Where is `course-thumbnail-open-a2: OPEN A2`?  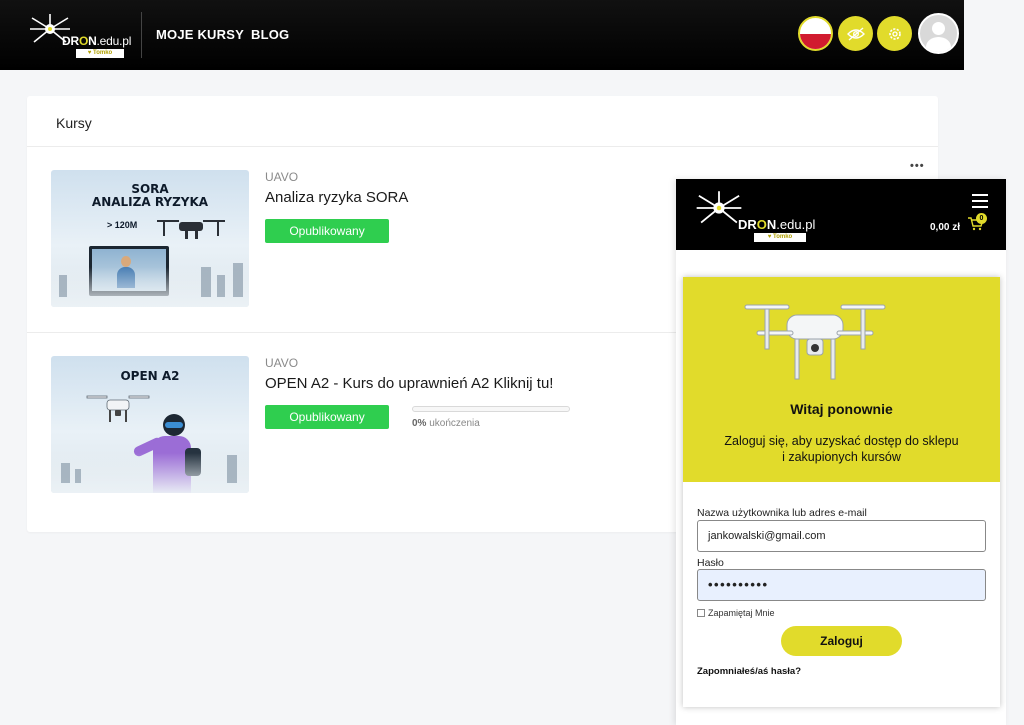 course-thumbnail-open-a2: OPEN A2 is located at coordinates (150, 424).